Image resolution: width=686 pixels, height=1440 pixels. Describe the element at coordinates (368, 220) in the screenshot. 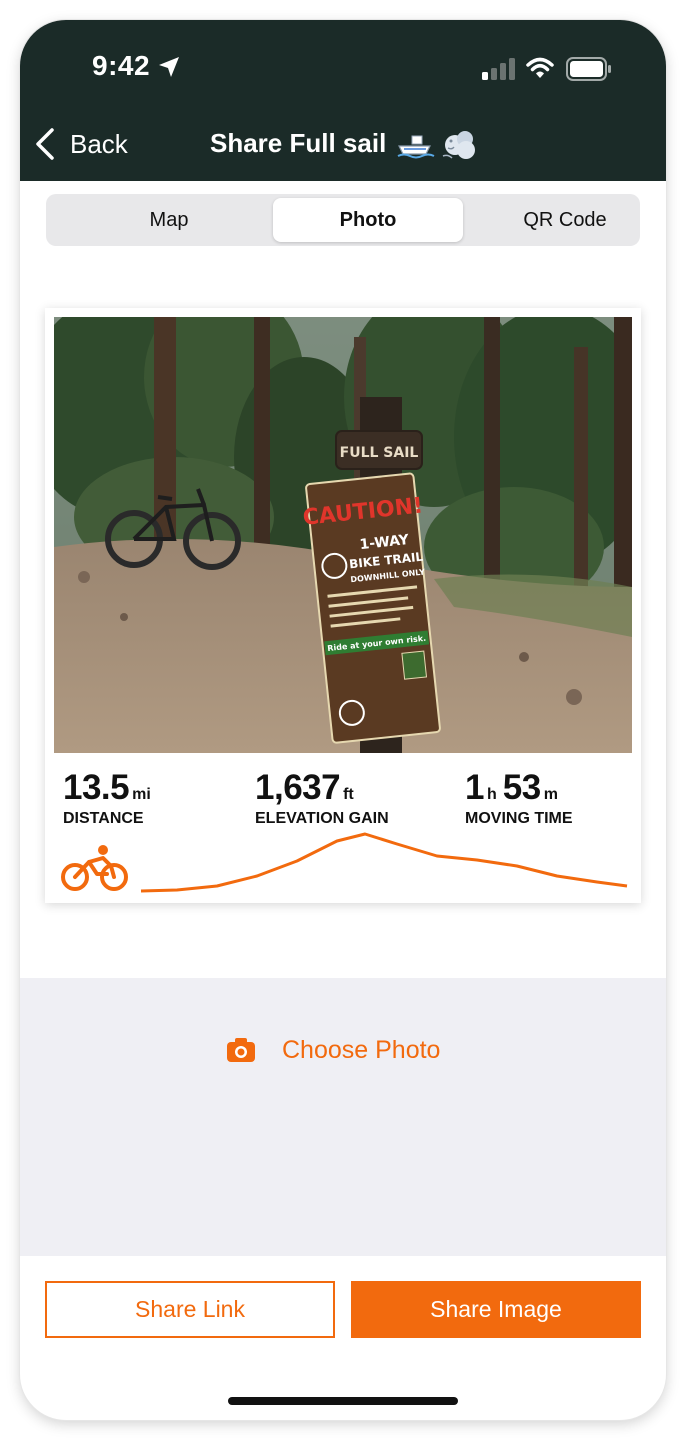

I see `tab-photo: Photo` at that location.